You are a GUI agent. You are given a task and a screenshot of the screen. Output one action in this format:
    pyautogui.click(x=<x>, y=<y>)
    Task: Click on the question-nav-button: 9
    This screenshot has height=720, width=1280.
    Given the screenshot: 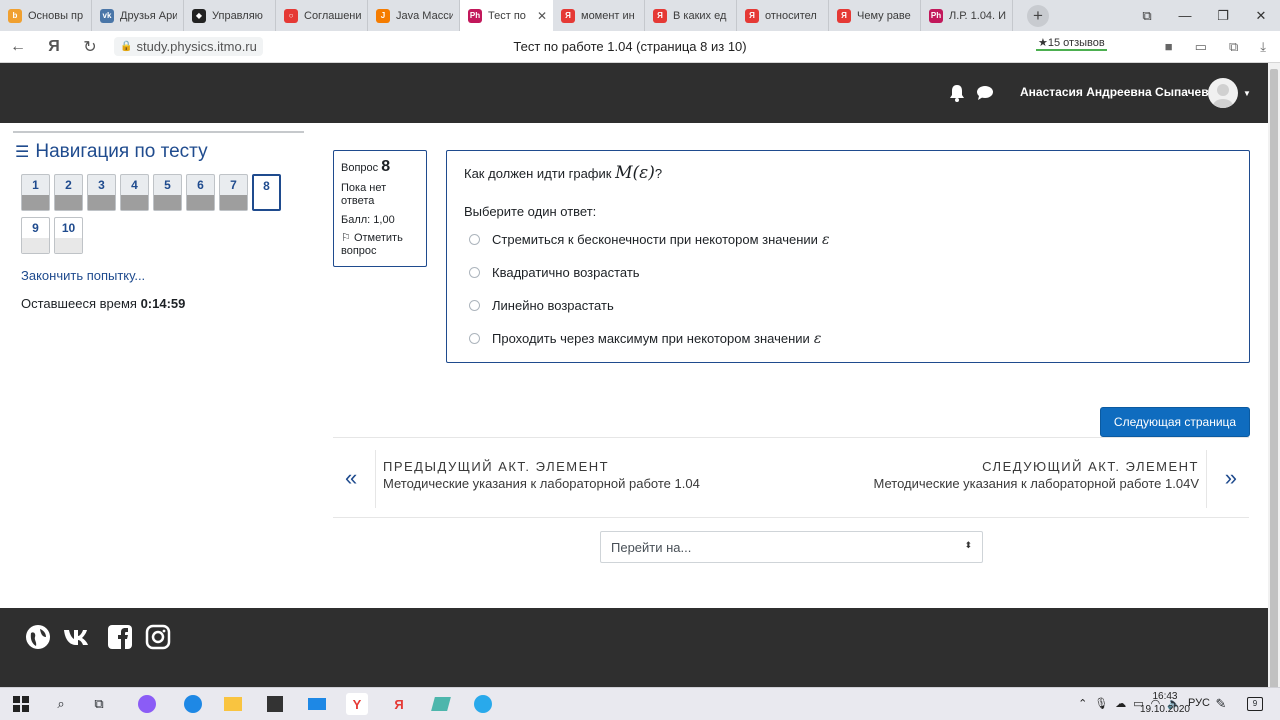 What is the action you would take?
    pyautogui.click(x=35, y=235)
    